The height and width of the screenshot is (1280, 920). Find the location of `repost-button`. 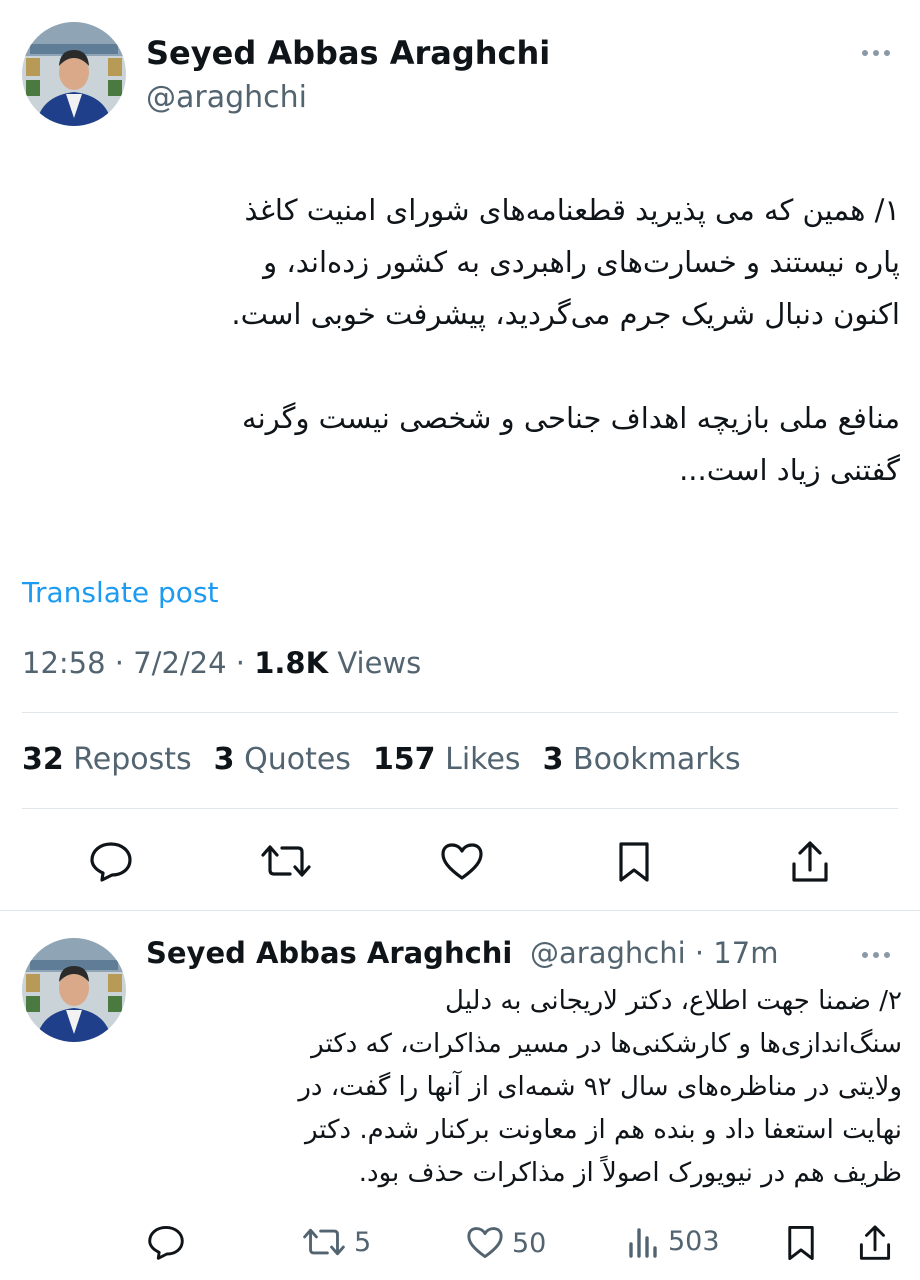

repost-button is located at coordinates (286, 861).